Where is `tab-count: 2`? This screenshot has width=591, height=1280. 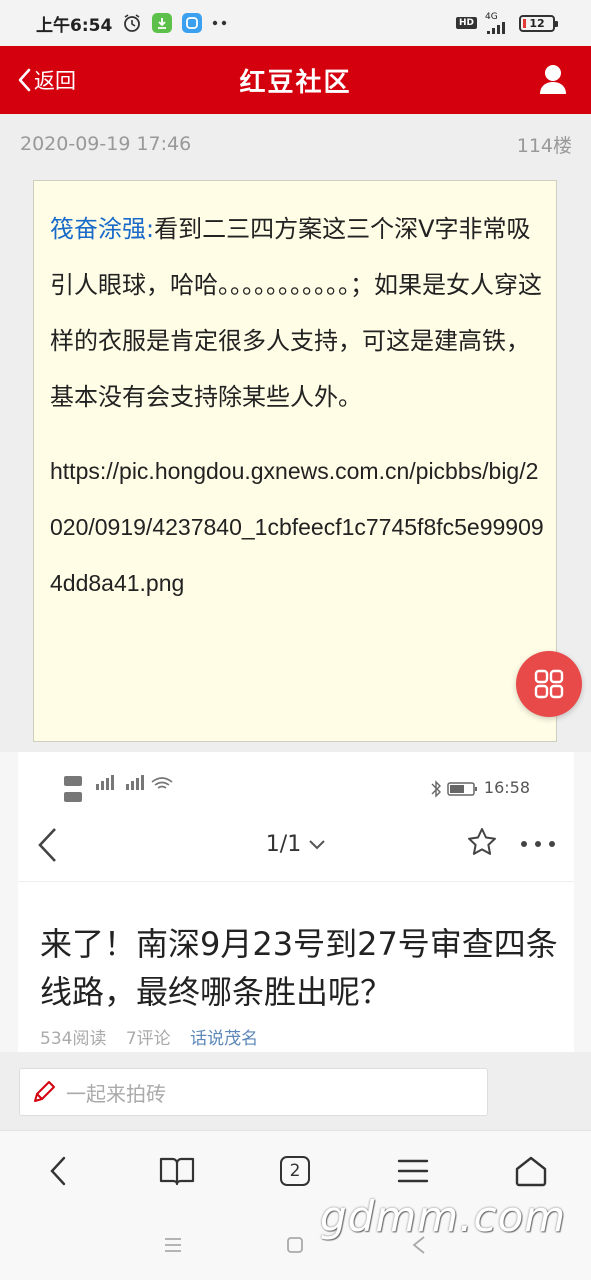 tab-count: 2 is located at coordinates (295, 1171).